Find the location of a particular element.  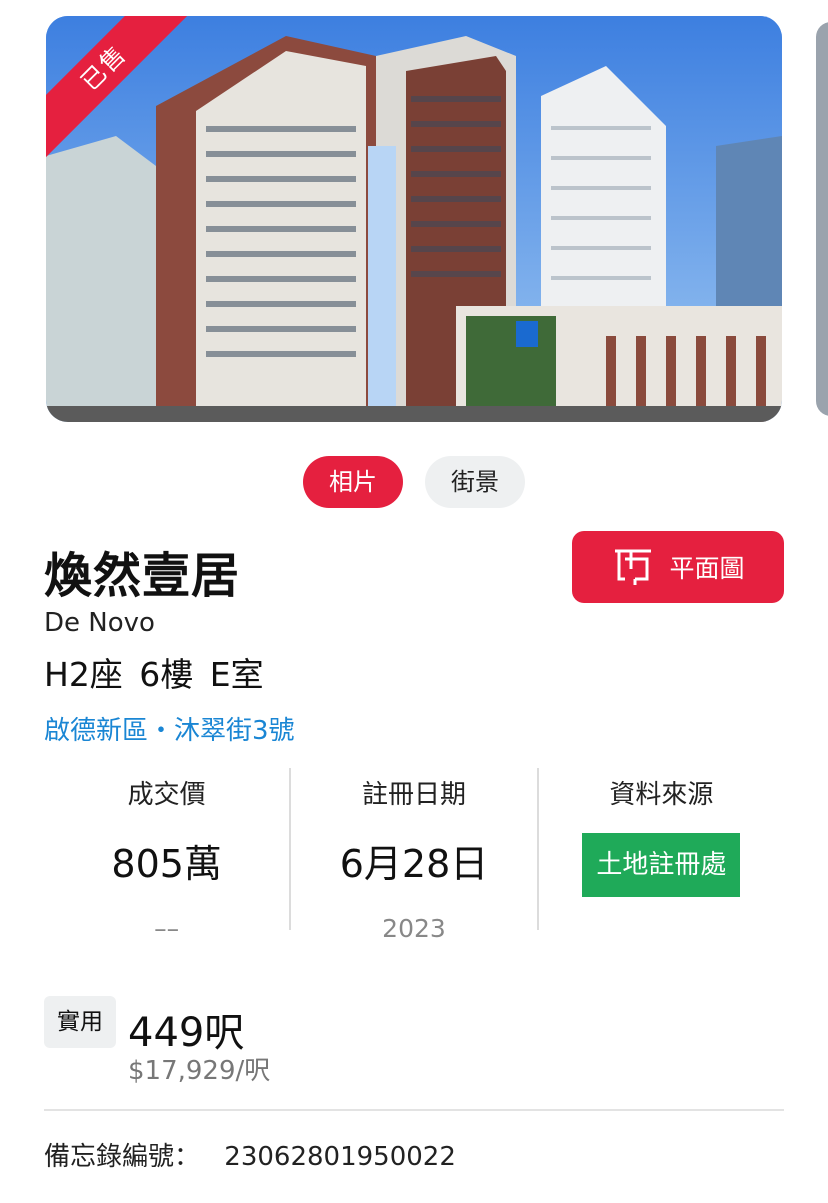

memo-label: 備忘錄編號： is located at coordinates (122, 1157).